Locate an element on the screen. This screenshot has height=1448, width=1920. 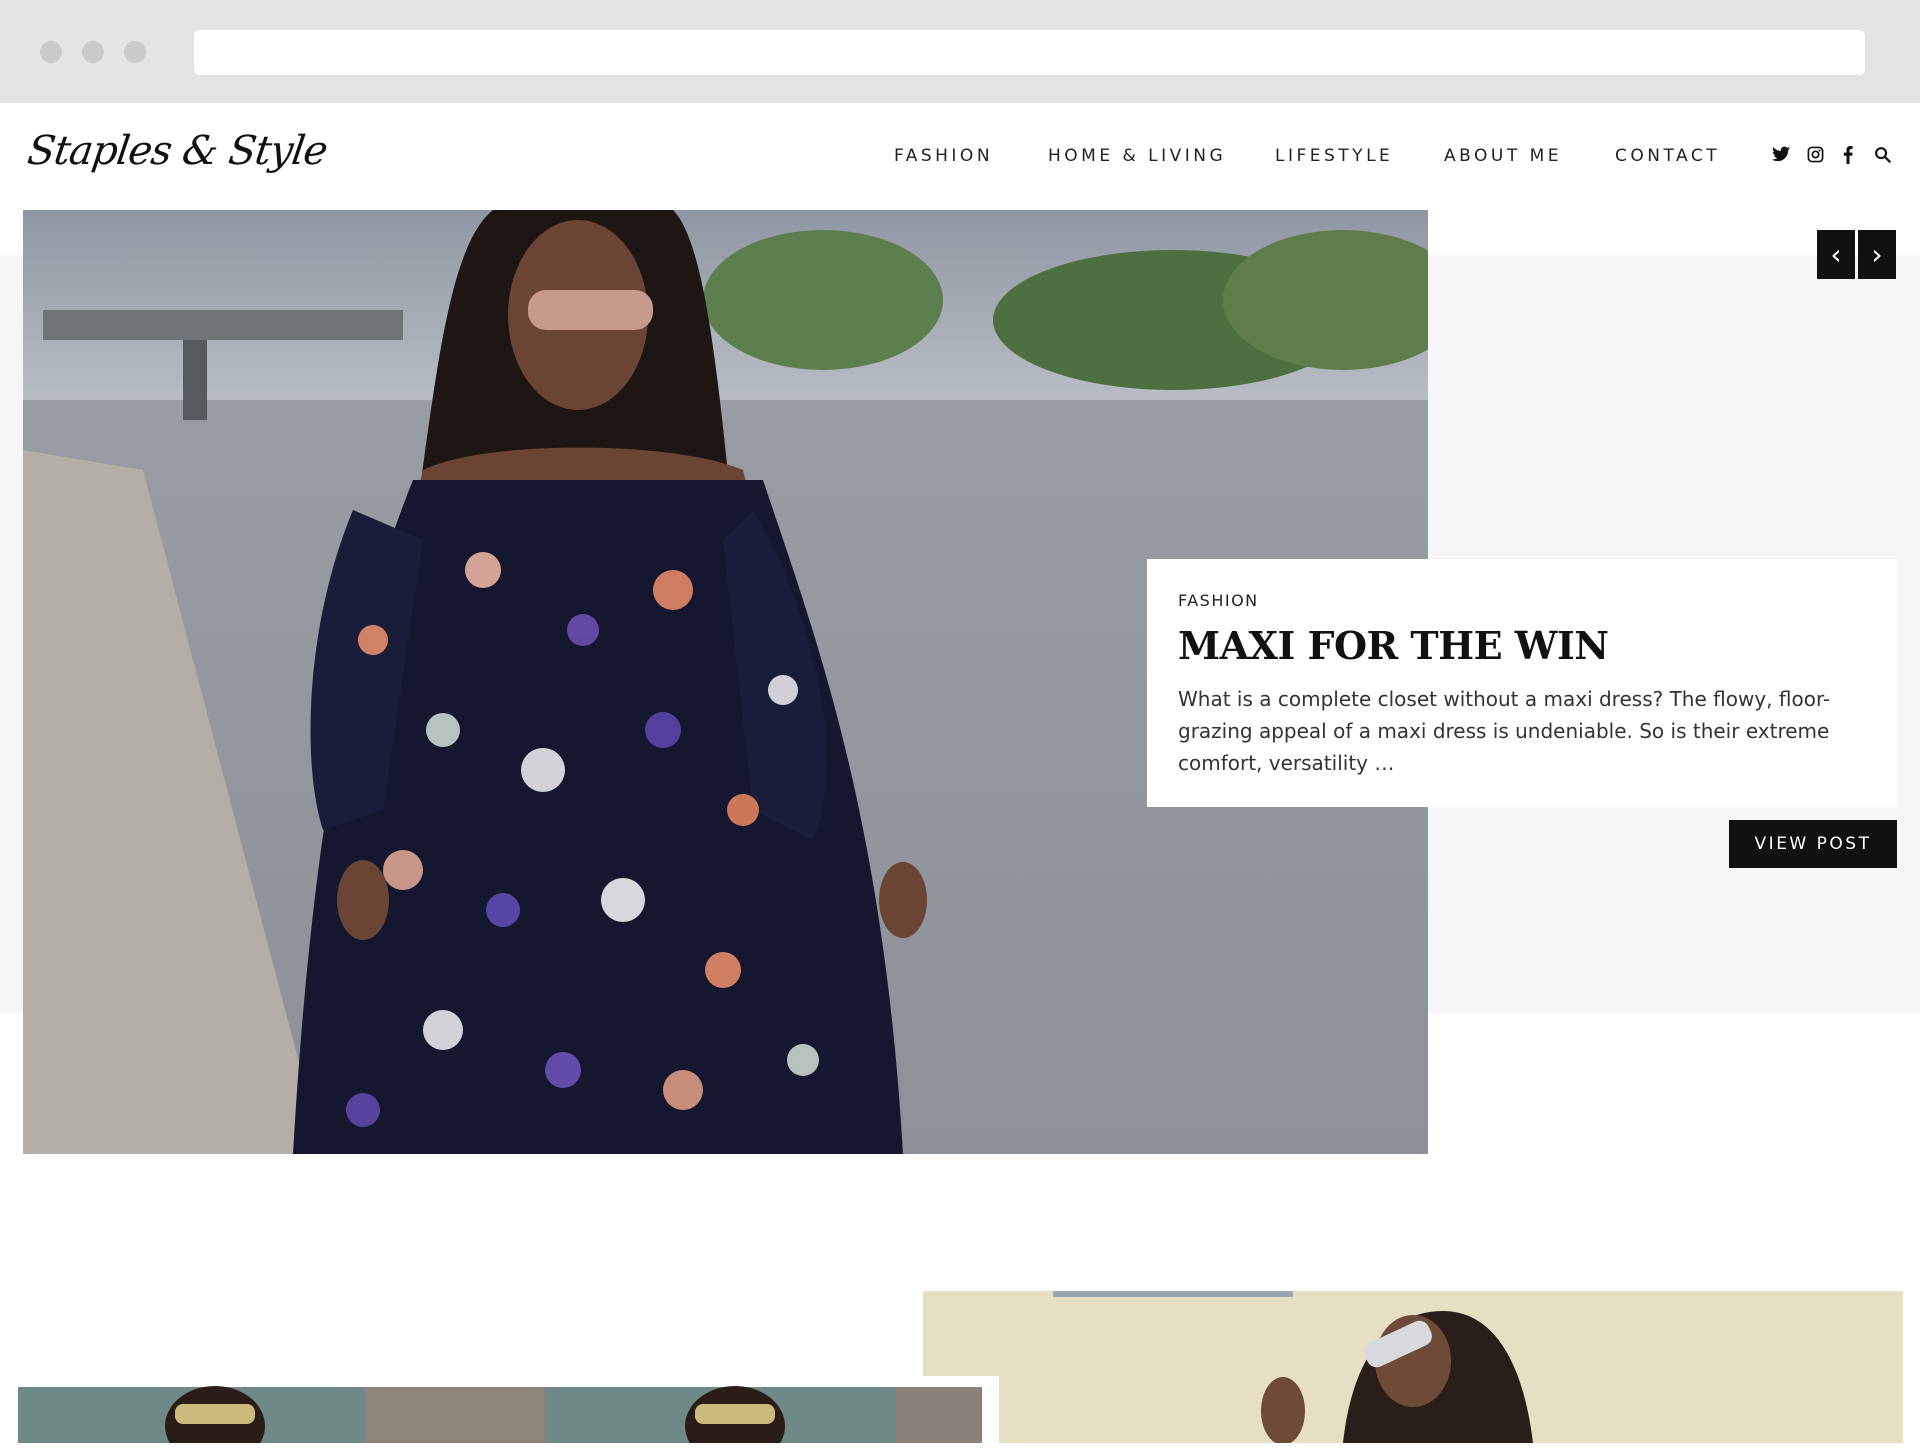
slider-prev-button: ‹ is located at coordinates (1836, 254).